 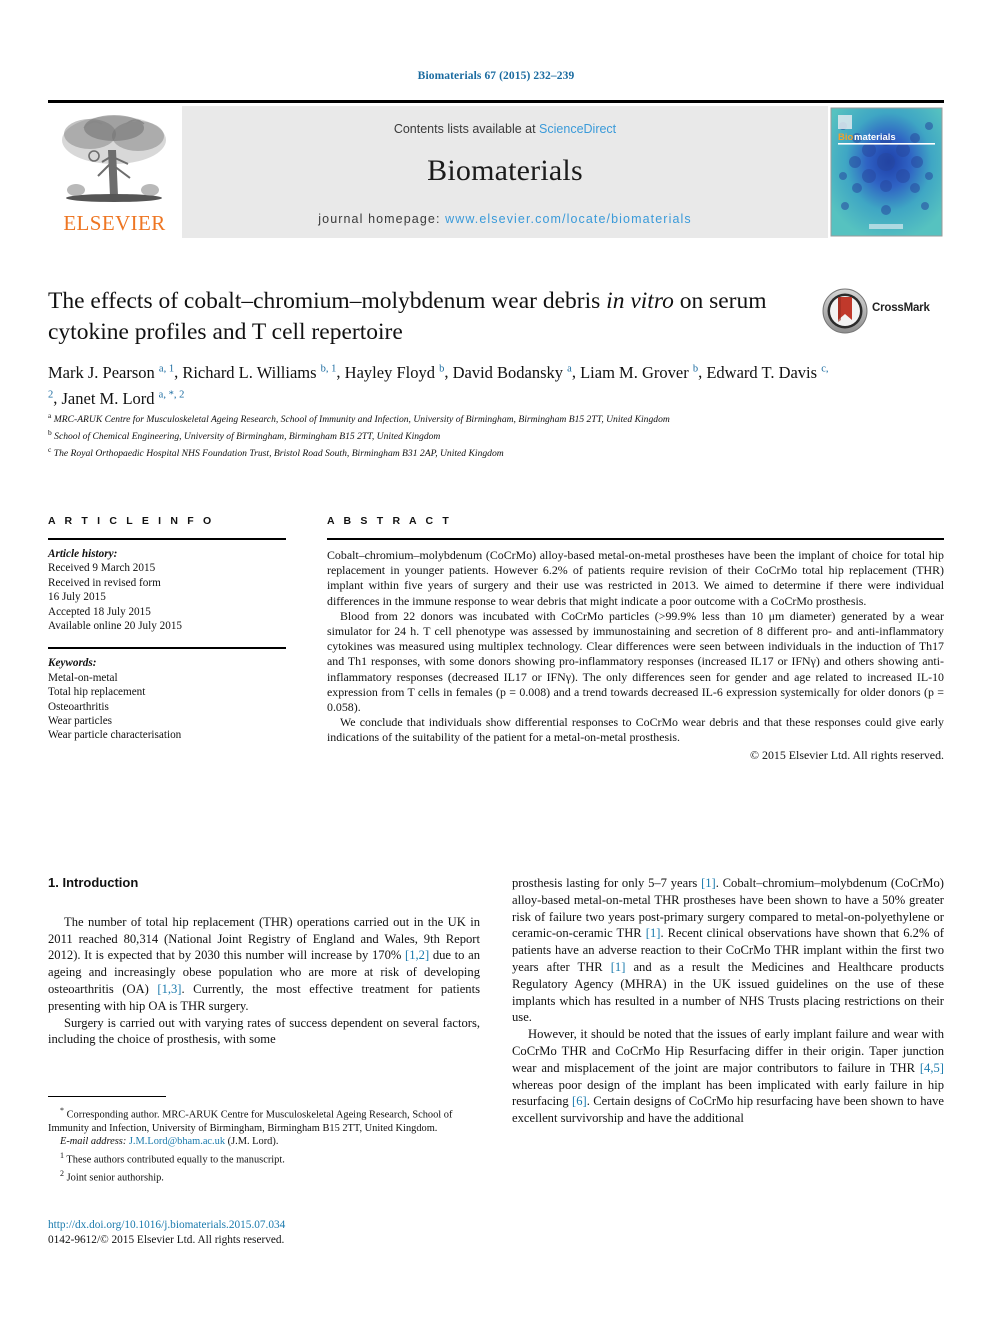 What do you see at coordinates (634, 372) in the screenshot?
I see `author-name: Liam M. Grover` at bounding box center [634, 372].